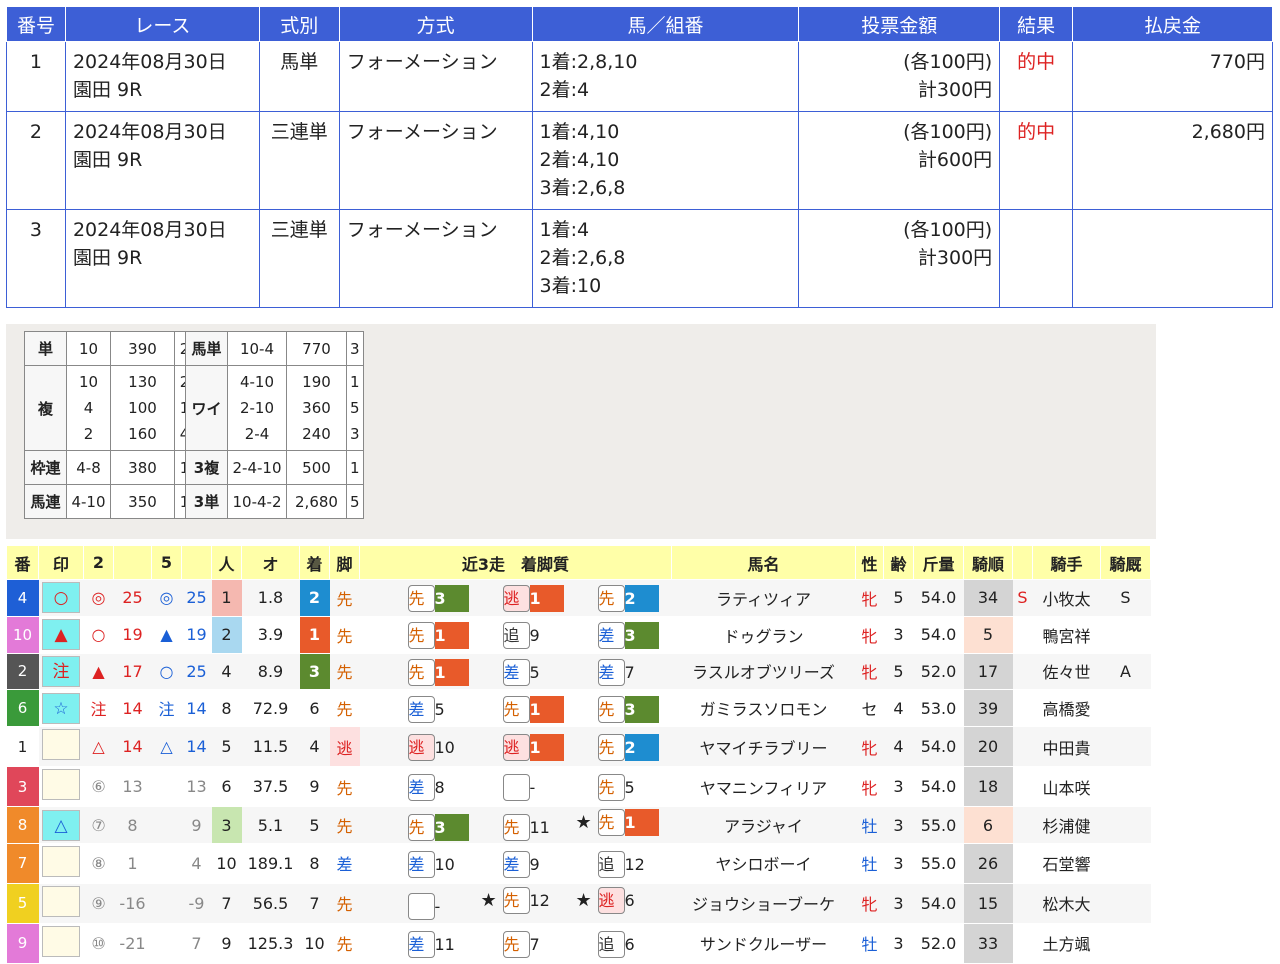 This screenshot has height=964, width=1280. I want to click on prediction-mark: ▲, so click(61, 635).